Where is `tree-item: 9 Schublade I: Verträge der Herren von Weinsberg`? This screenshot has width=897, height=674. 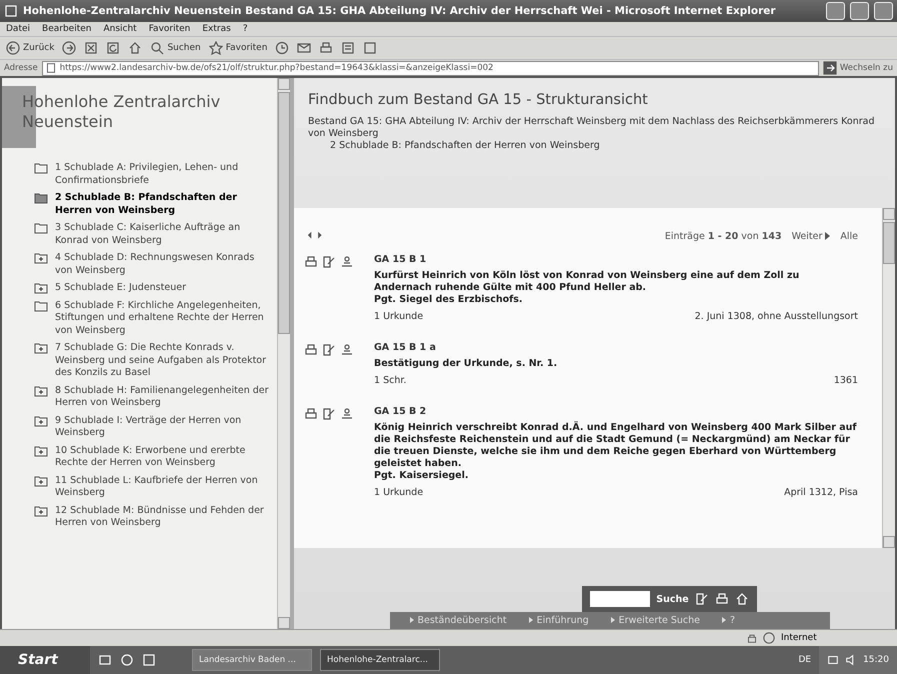 tree-item: 9 Schublade I: Verträge der Herren von Weinsberg is located at coordinates (151, 427).